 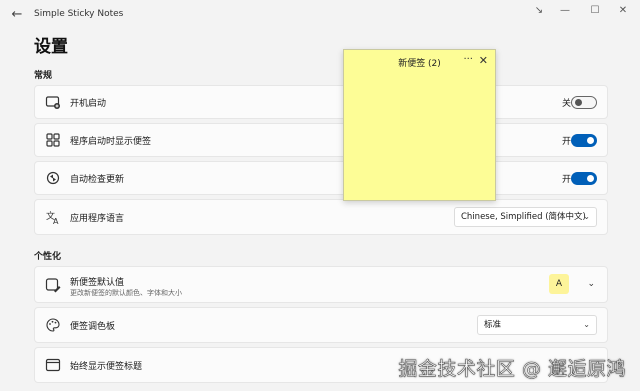 I want to click on language-select: Chinese, Simplified (简体中文) ⌄, so click(x=525, y=217).